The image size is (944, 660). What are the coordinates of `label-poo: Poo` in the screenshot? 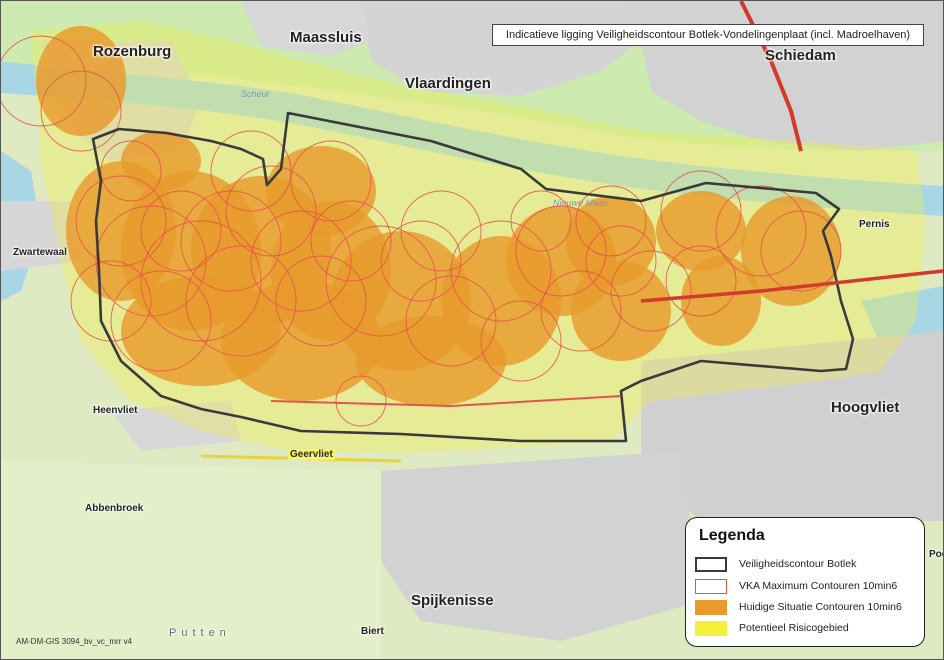 It's located at (936, 554).